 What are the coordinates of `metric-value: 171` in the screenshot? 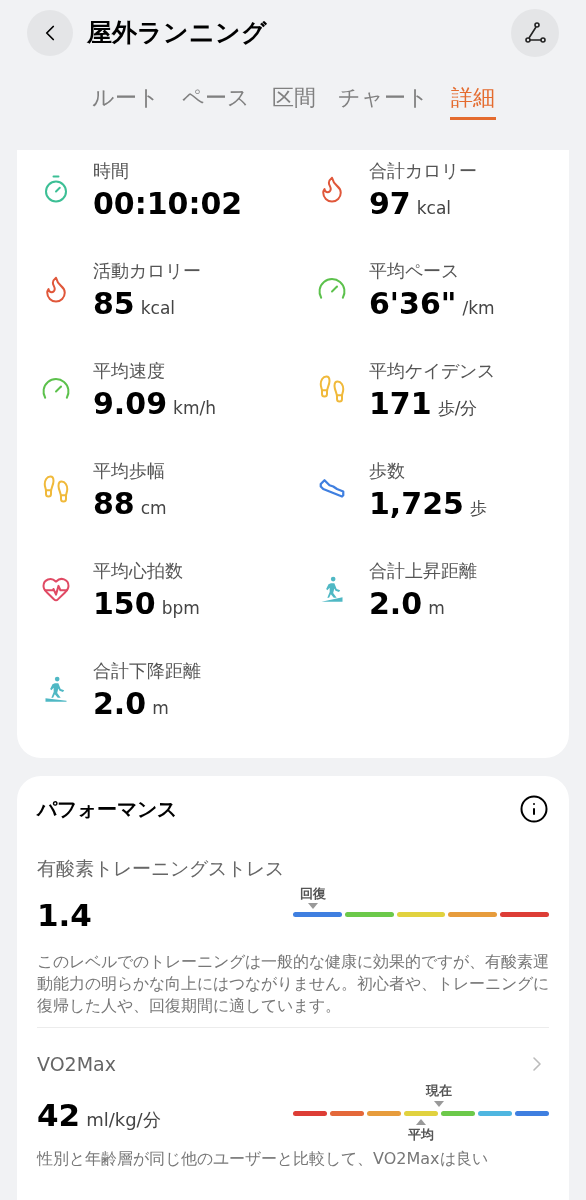 It's located at (400, 404).